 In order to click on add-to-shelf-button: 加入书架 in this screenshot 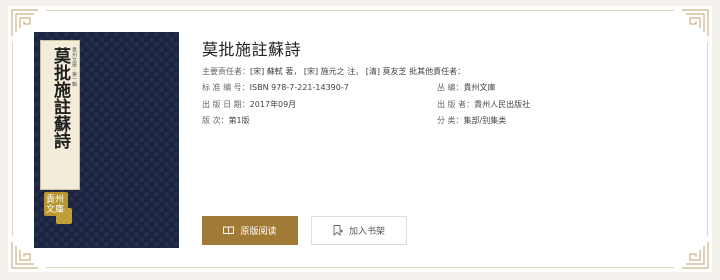, I will do `click(359, 230)`.